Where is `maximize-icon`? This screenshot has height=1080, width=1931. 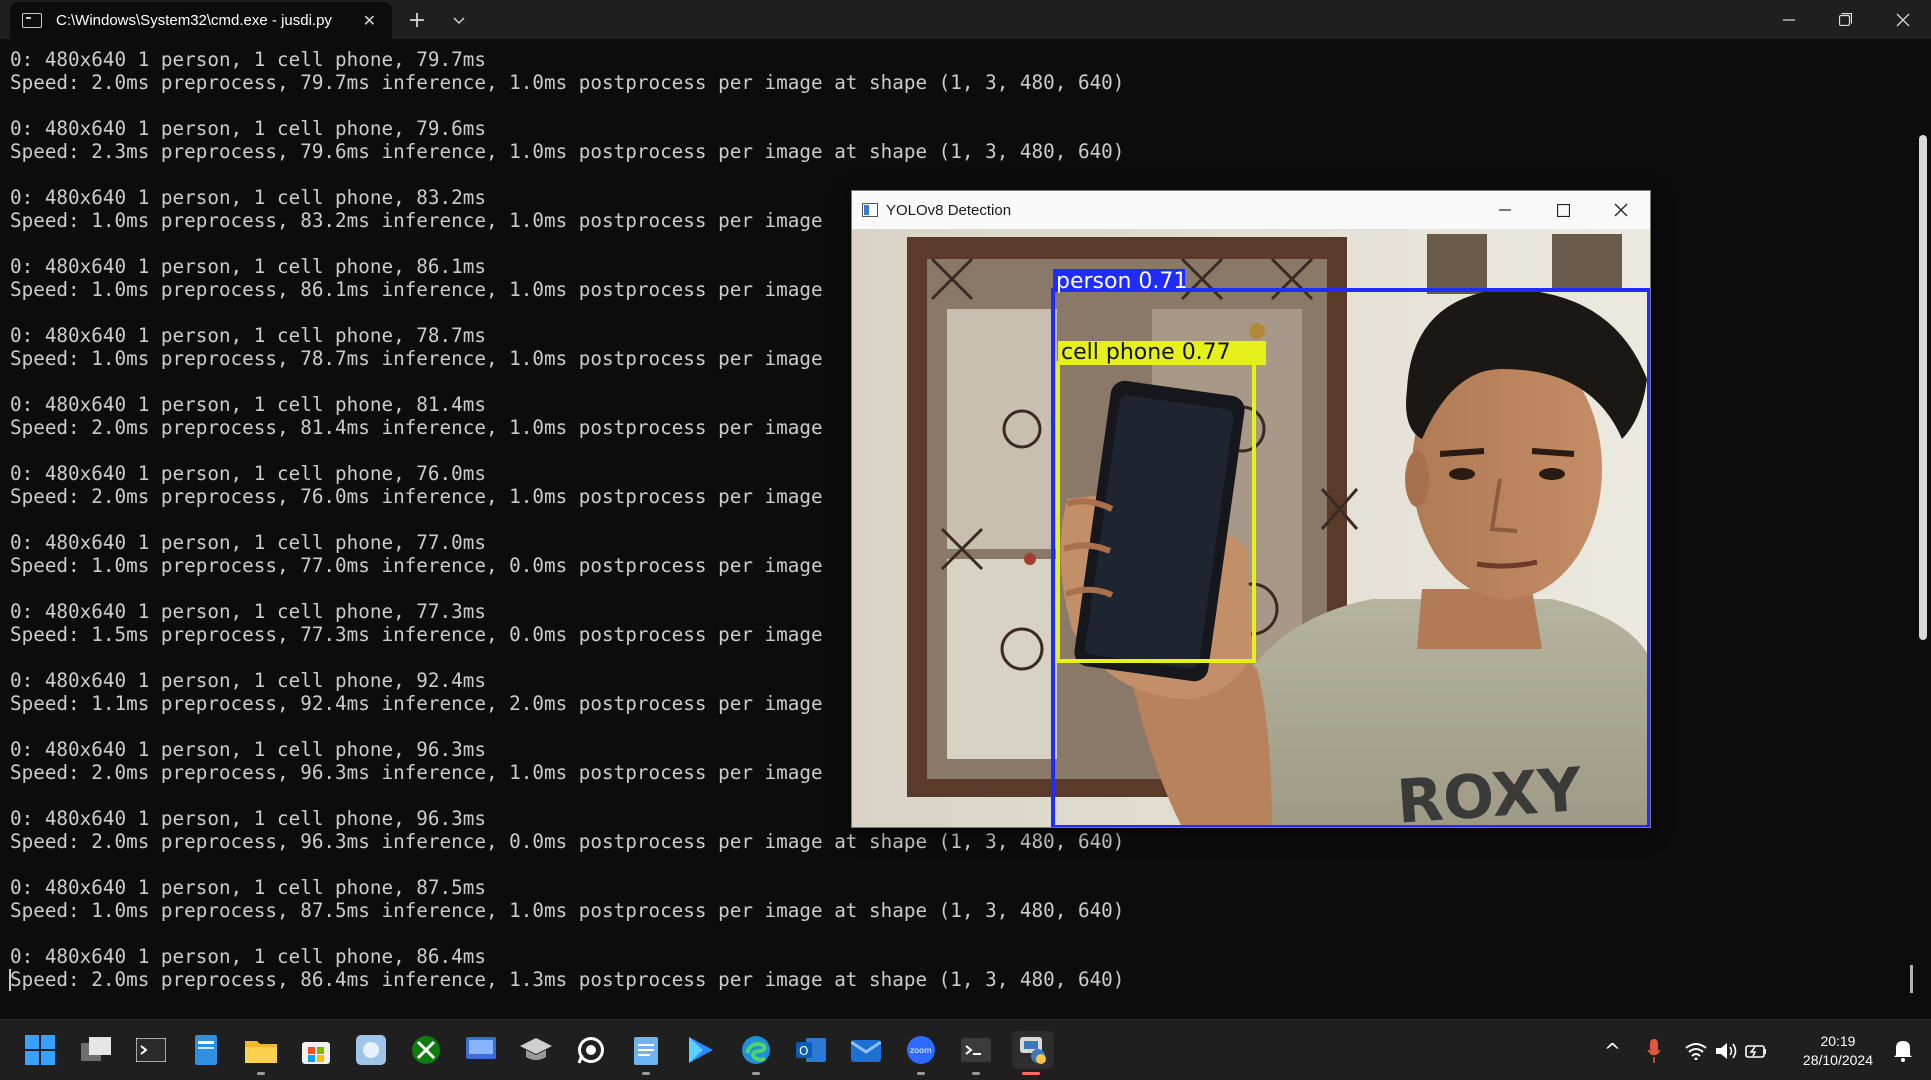 maximize-icon is located at coordinates (1563, 210).